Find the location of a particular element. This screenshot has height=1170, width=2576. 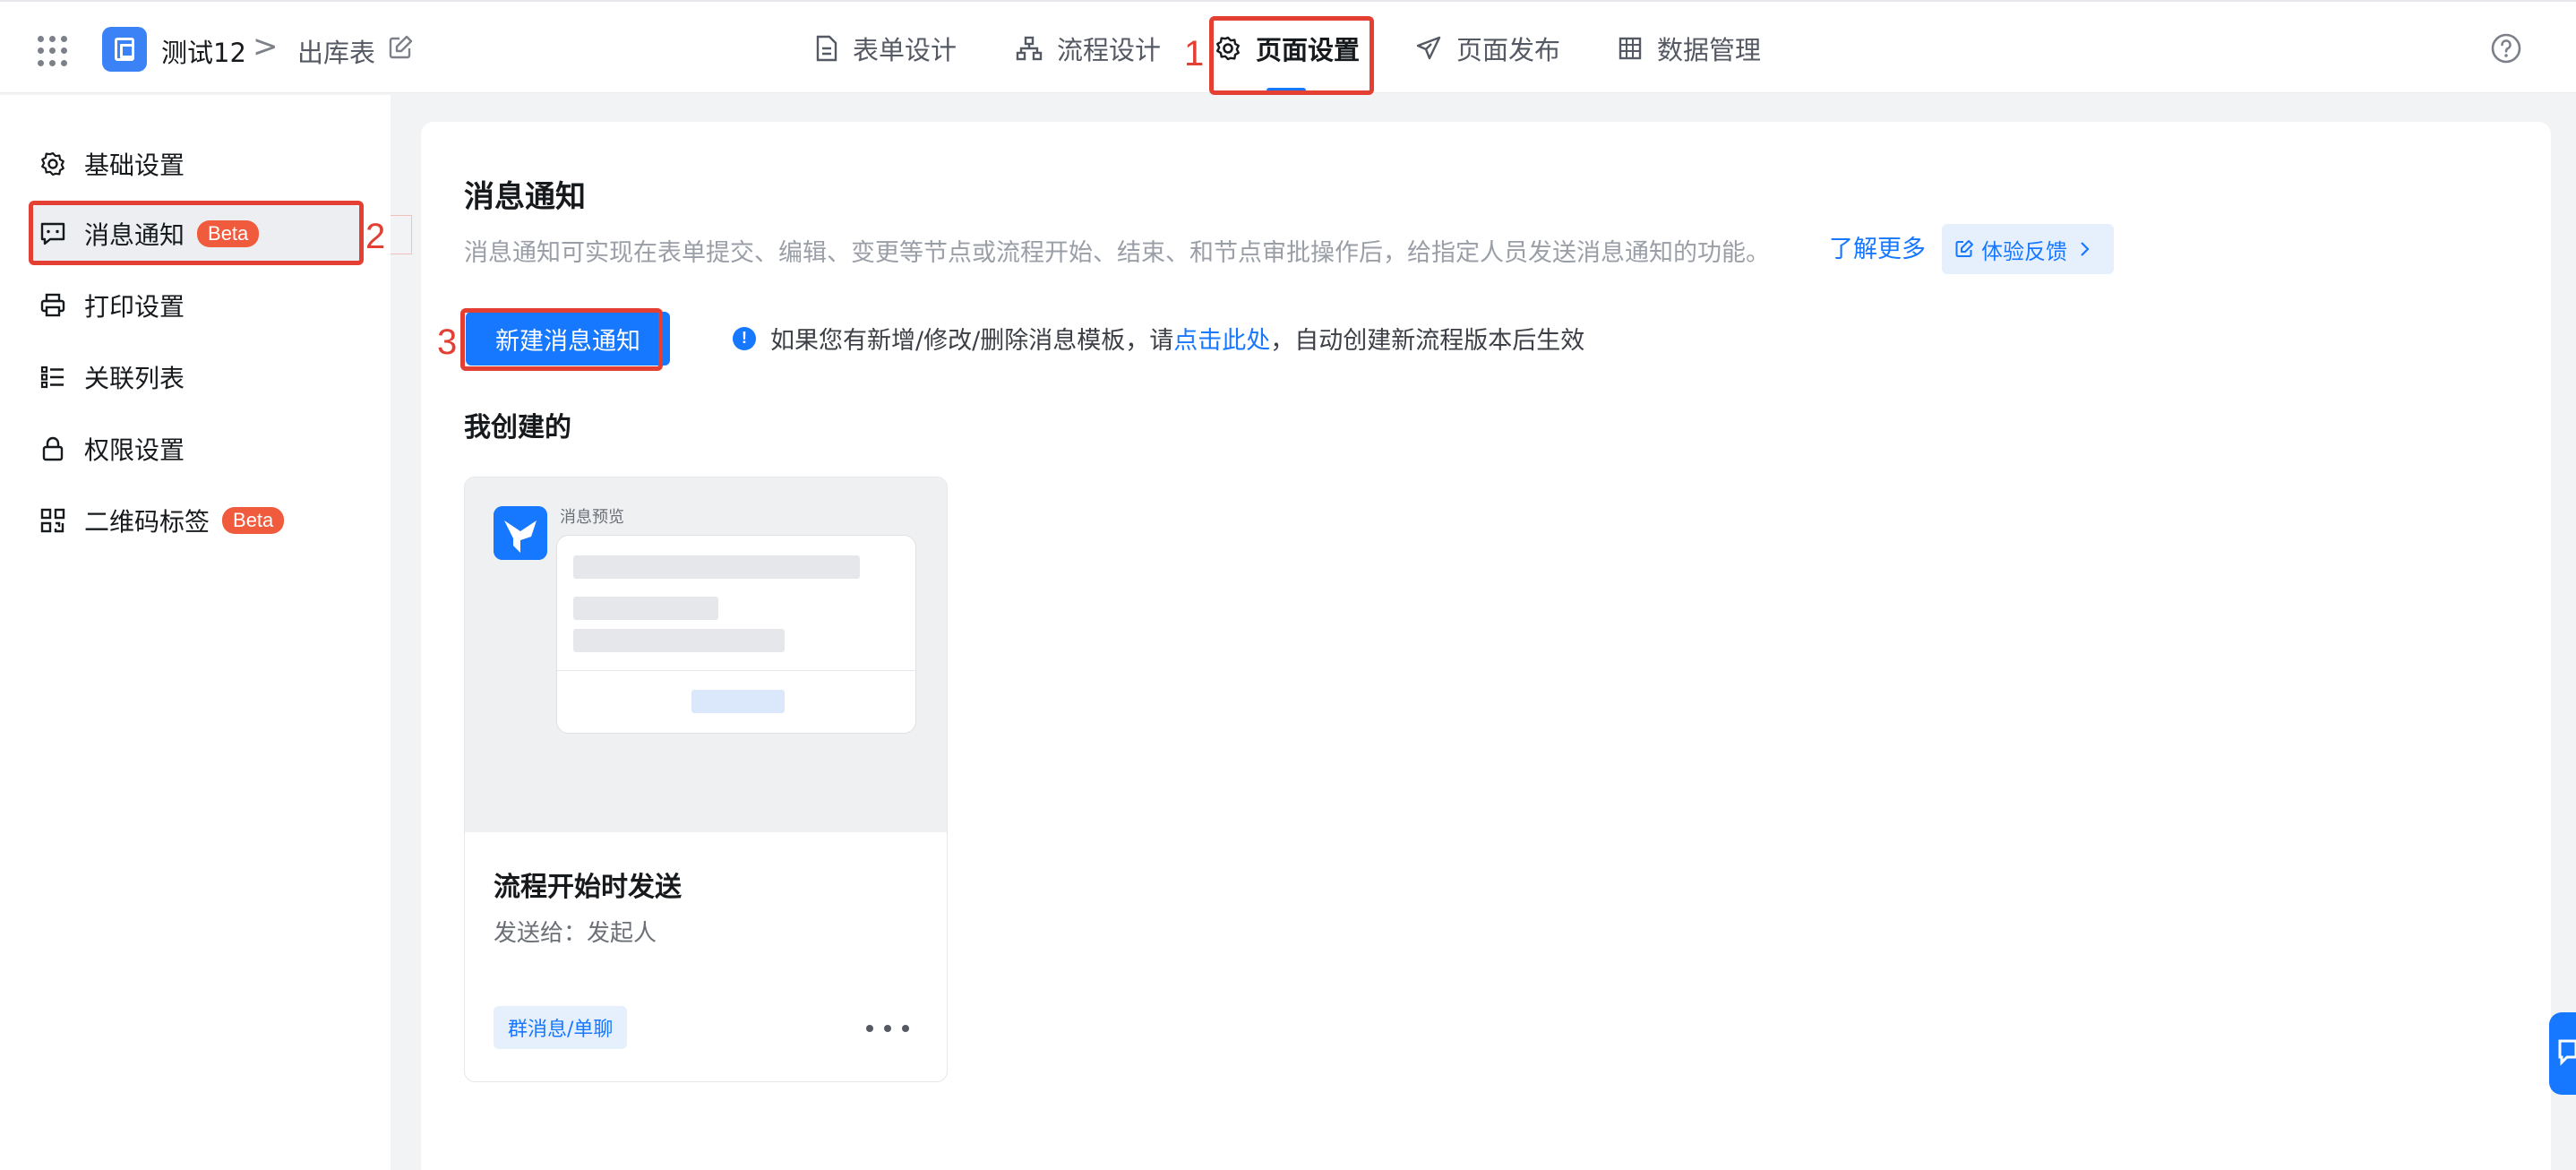

message-preview: 消息预览 is located at coordinates (706, 654).